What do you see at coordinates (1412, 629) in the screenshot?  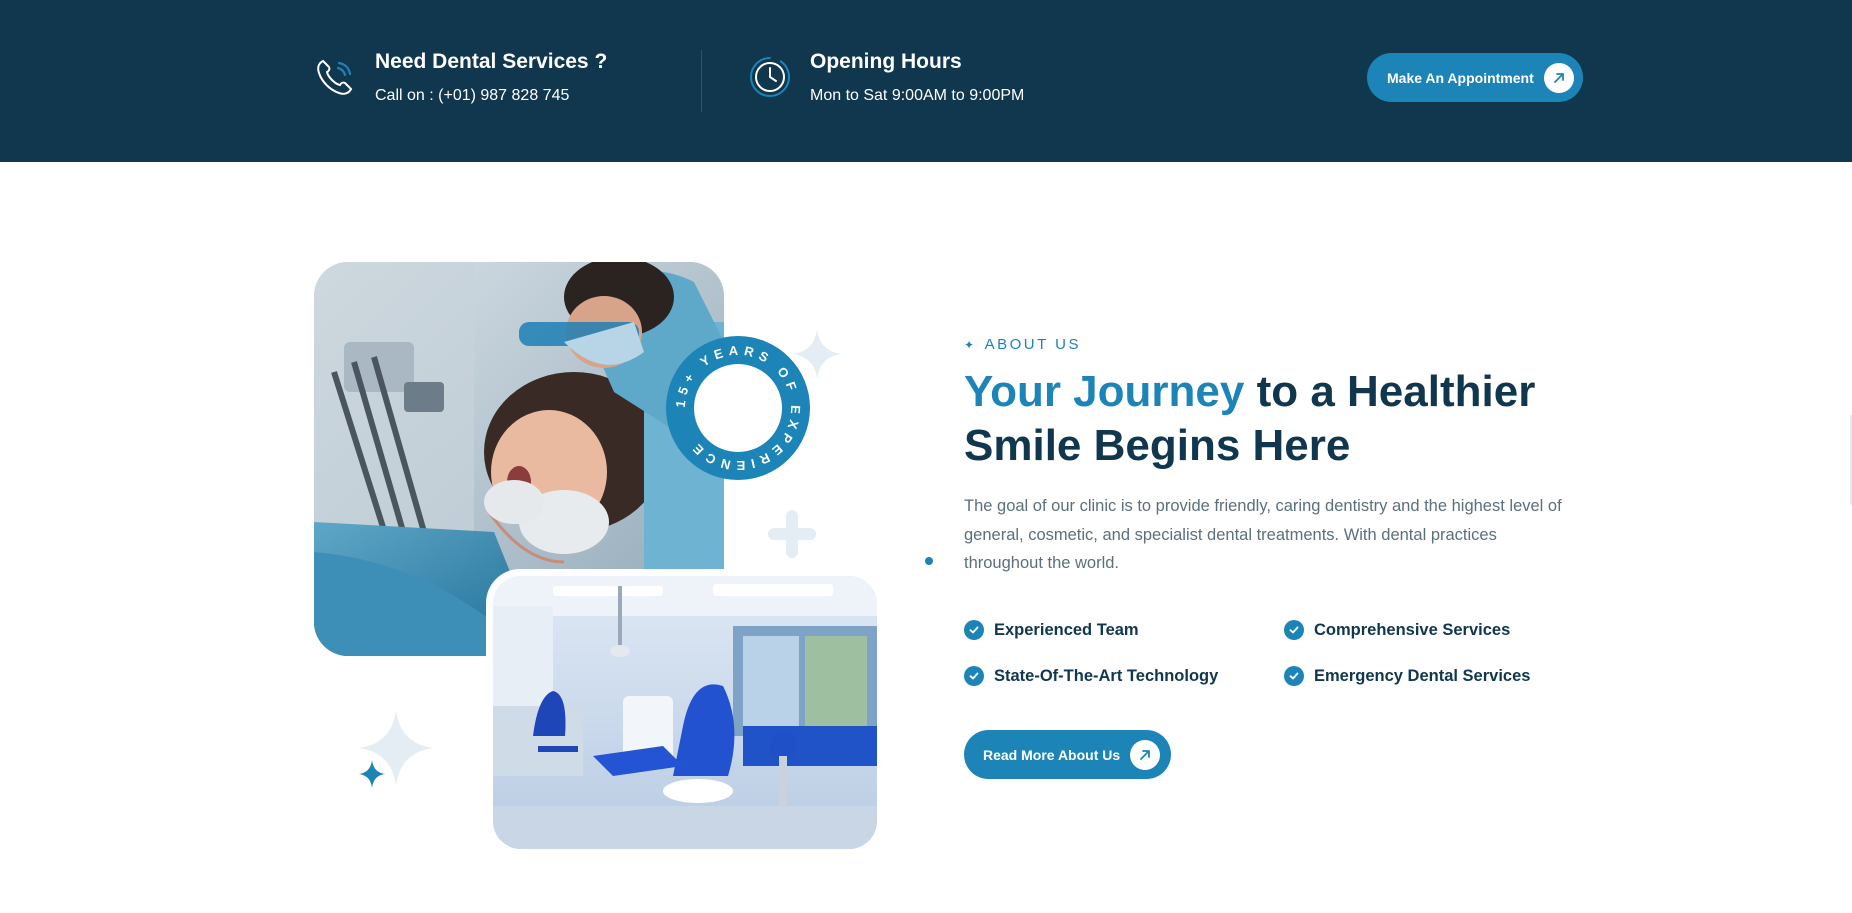 I see `feature-label: Comprehensive Services` at bounding box center [1412, 629].